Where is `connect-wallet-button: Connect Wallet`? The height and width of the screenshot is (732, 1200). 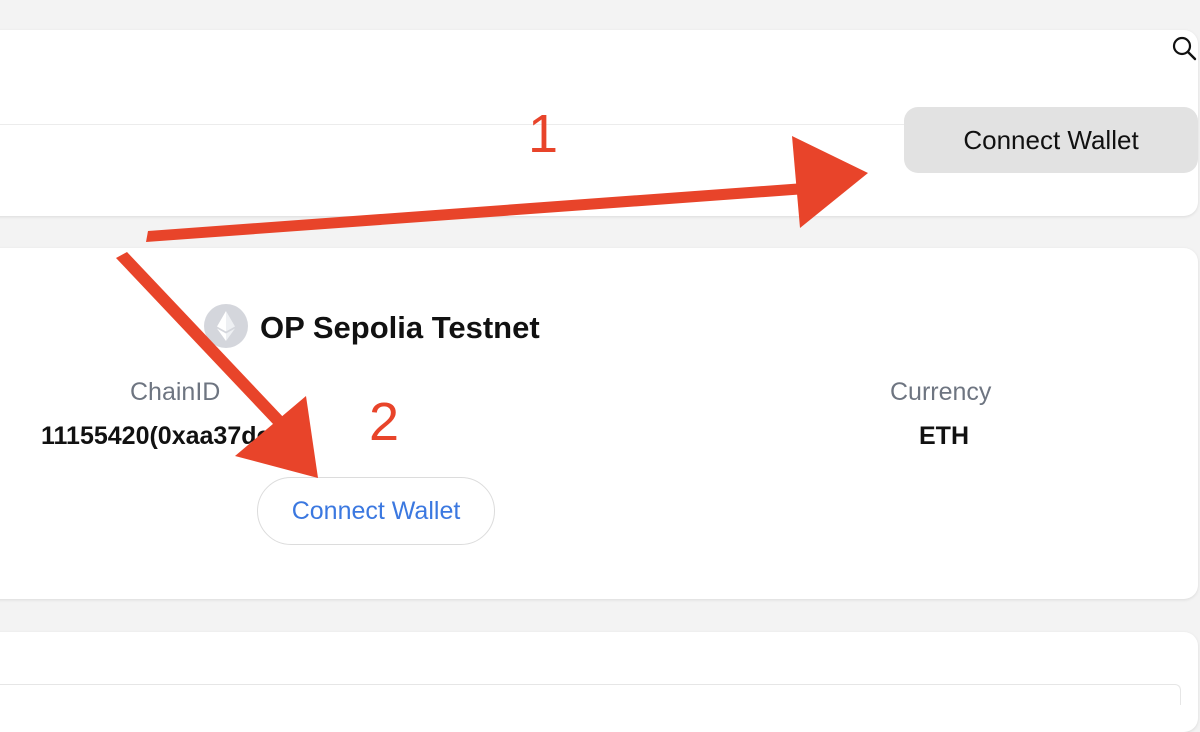
connect-wallet-button: Connect Wallet is located at coordinates (1051, 140).